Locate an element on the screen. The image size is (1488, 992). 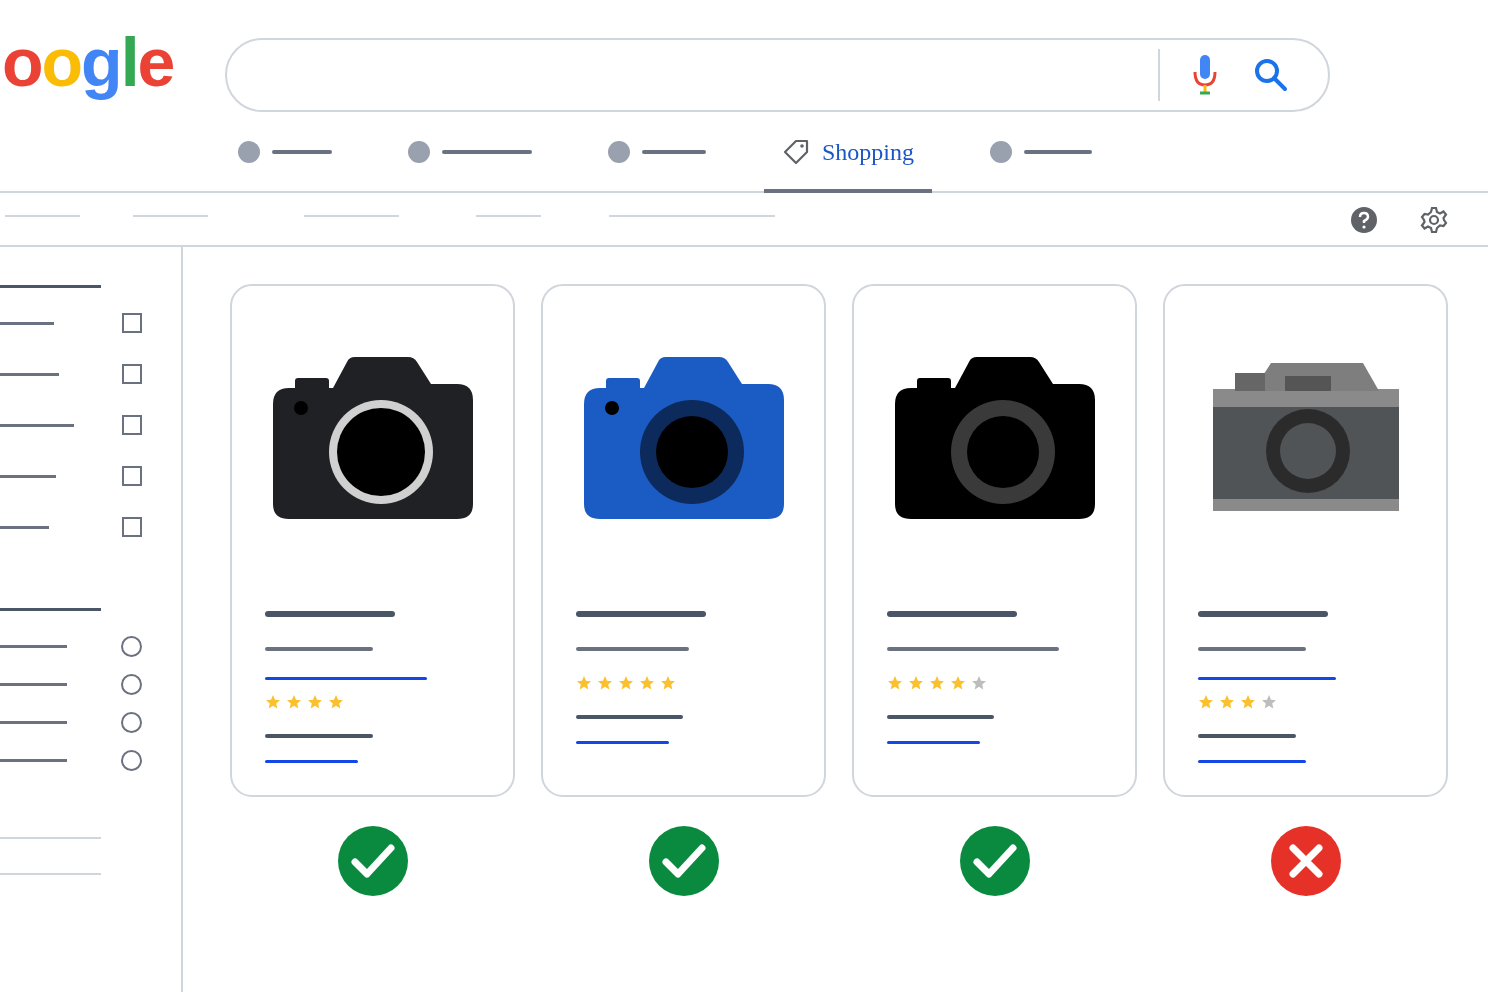
shopping-tab: Shopping is located at coordinates (848, 161).